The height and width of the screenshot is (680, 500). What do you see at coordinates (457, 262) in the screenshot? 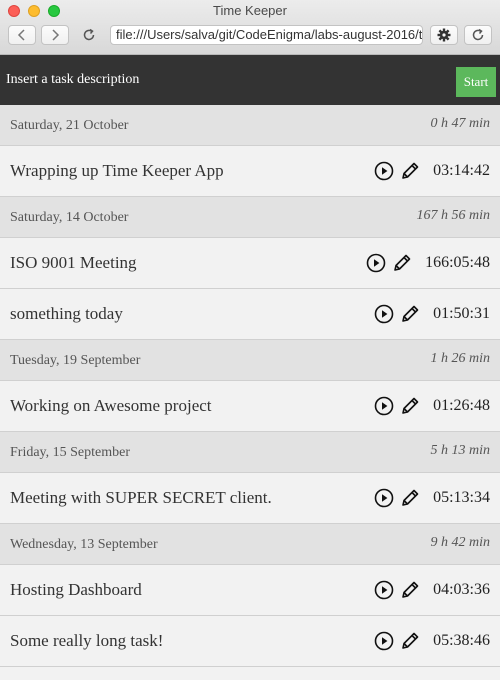
I see `task-duration: 166:05:48` at bounding box center [457, 262].